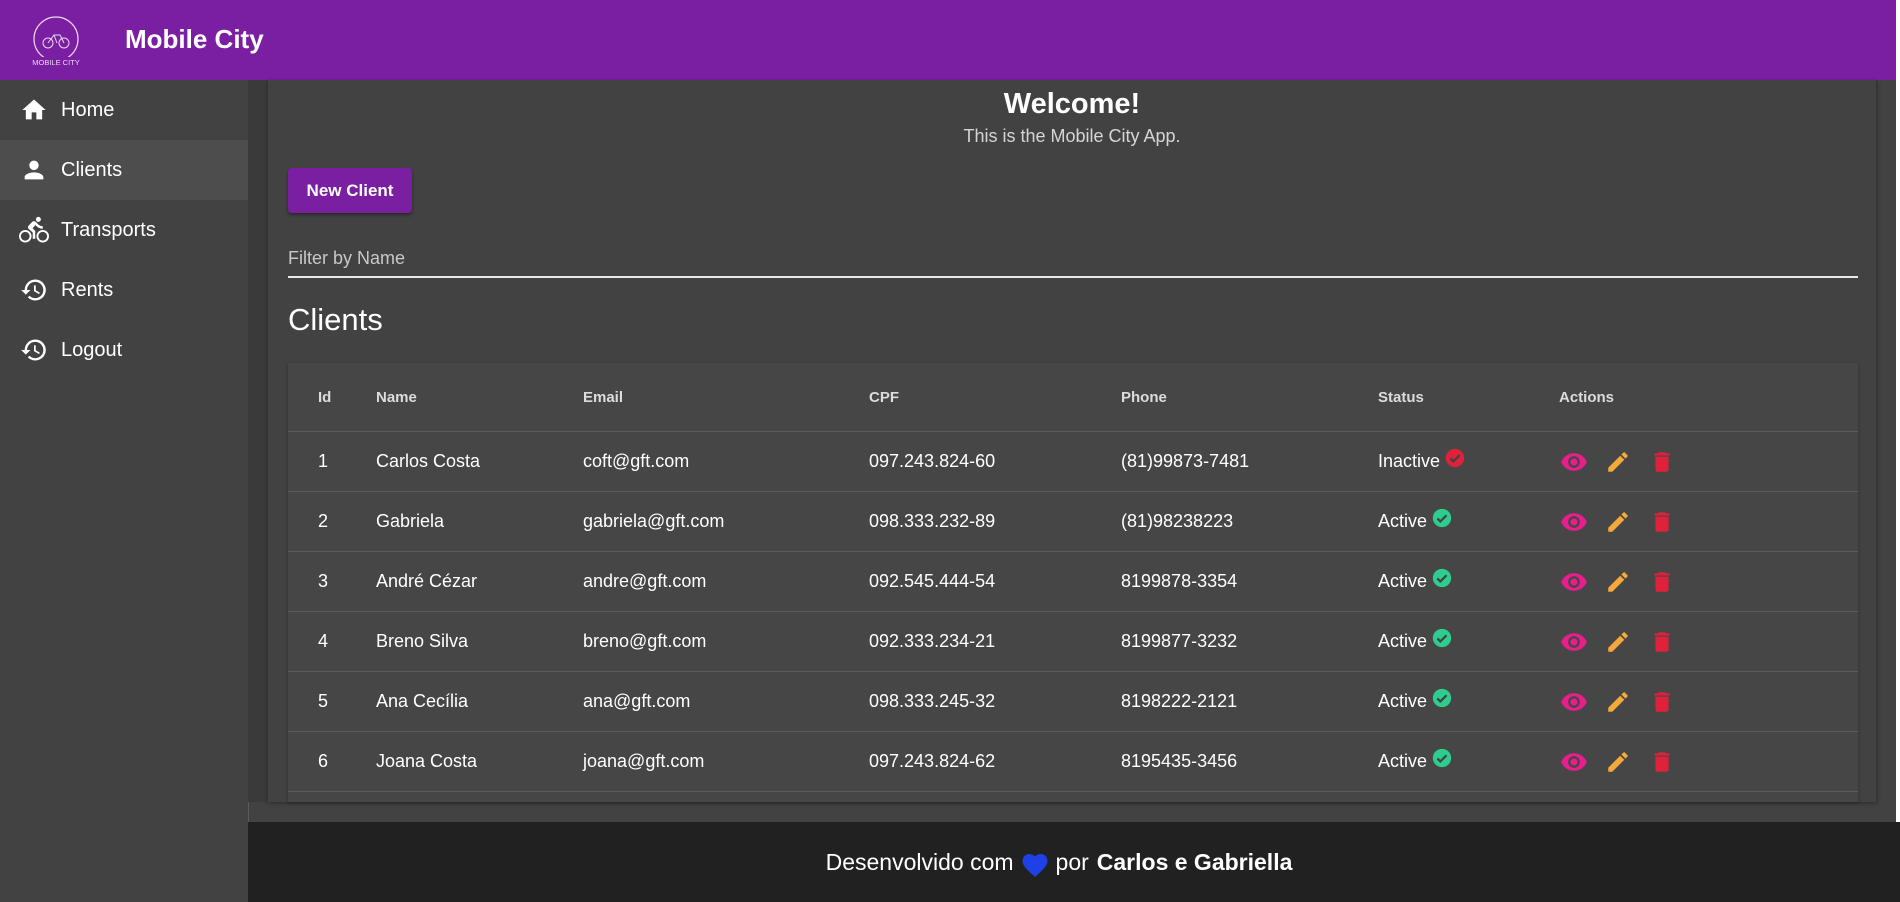 The width and height of the screenshot is (1900, 902). Describe the element at coordinates (479, 397) in the screenshot. I see `column-header-name: Name` at that location.